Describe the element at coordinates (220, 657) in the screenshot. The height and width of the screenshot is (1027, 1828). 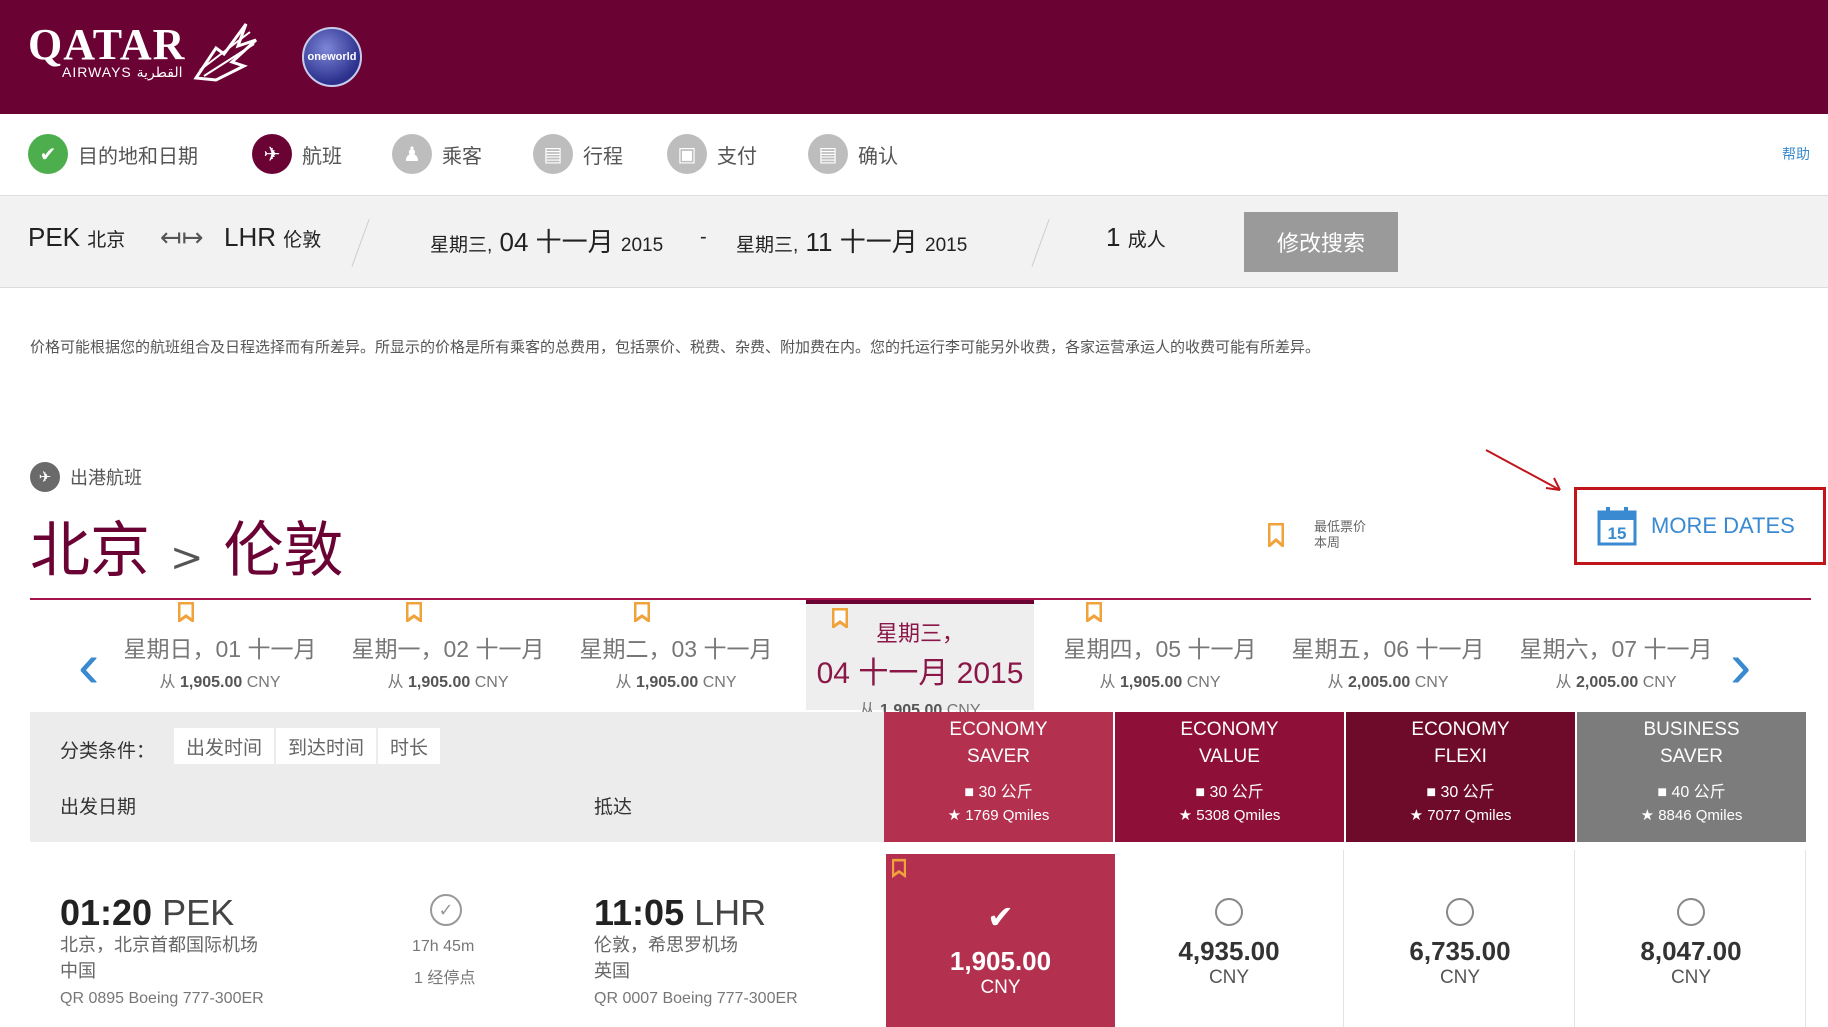
I see `date-option: 星期日，01 十一月 从 1,905.00 CNY` at that location.